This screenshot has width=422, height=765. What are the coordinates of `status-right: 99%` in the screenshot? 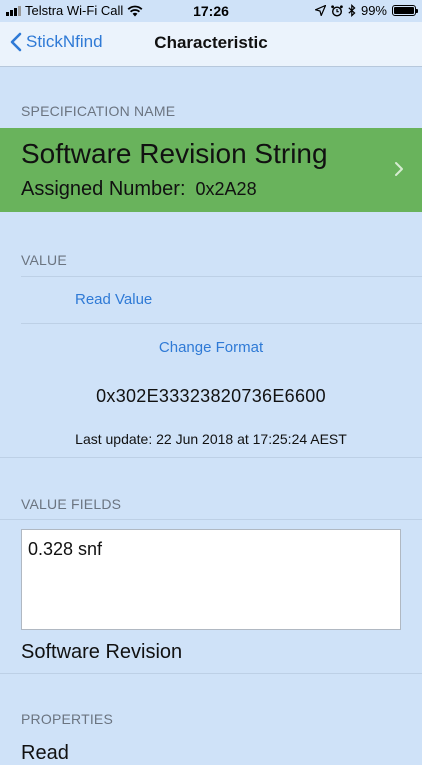 It's located at (366, 10).